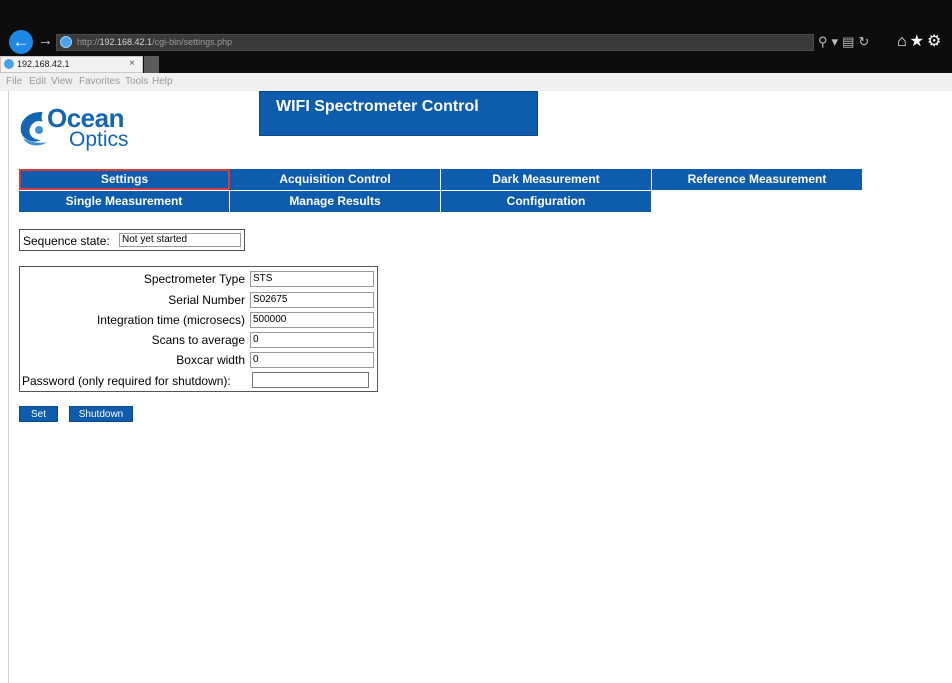 This screenshot has width=952, height=683. What do you see at coordinates (312, 340) in the screenshot?
I see `scans-to-average-field: 0` at bounding box center [312, 340].